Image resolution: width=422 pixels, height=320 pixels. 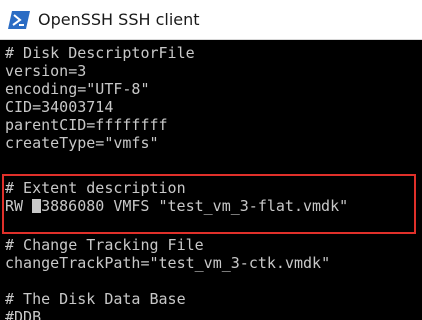 I want to click on powershell-icon, so click(x=19, y=19).